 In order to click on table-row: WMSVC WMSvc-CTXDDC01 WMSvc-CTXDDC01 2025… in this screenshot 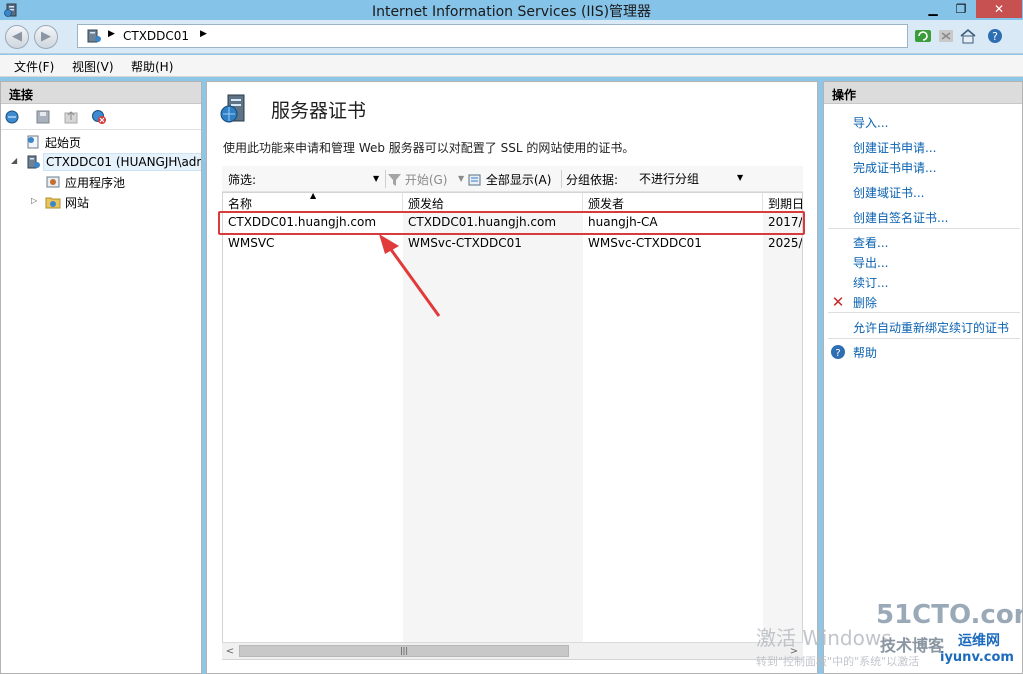, I will do `click(513, 244)`.